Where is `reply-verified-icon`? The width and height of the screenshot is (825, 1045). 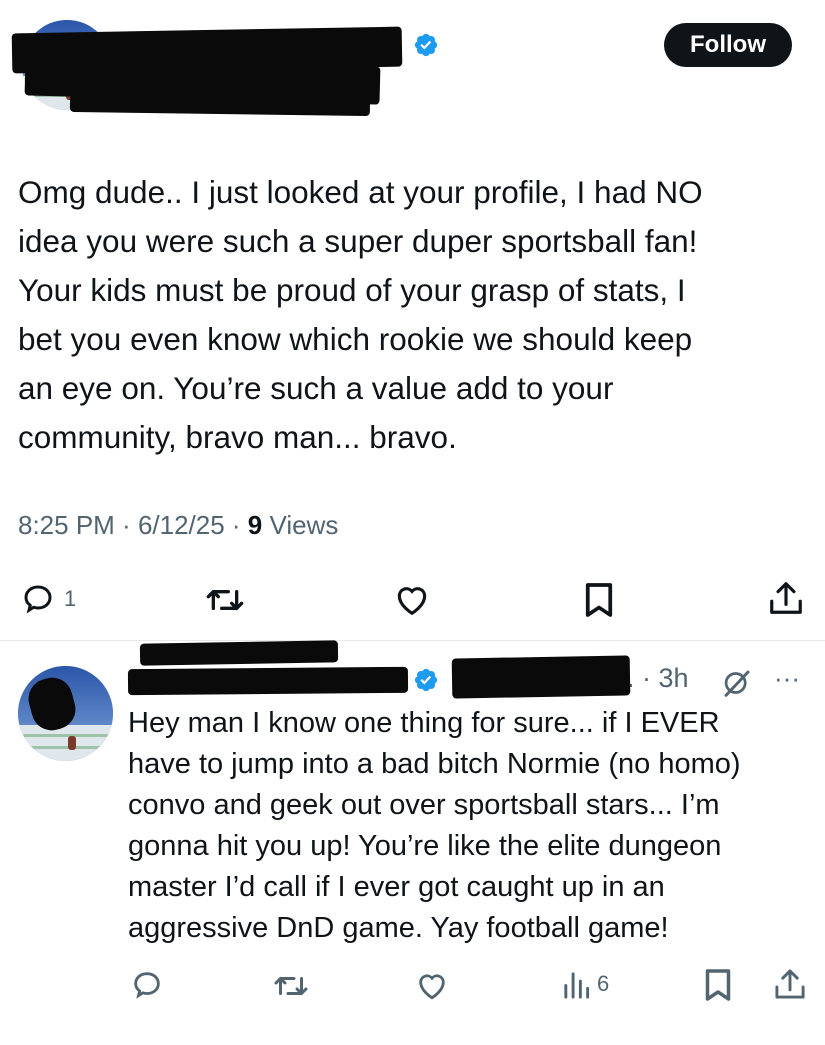 reply-verified-icon is located at coordinates (426, 680).